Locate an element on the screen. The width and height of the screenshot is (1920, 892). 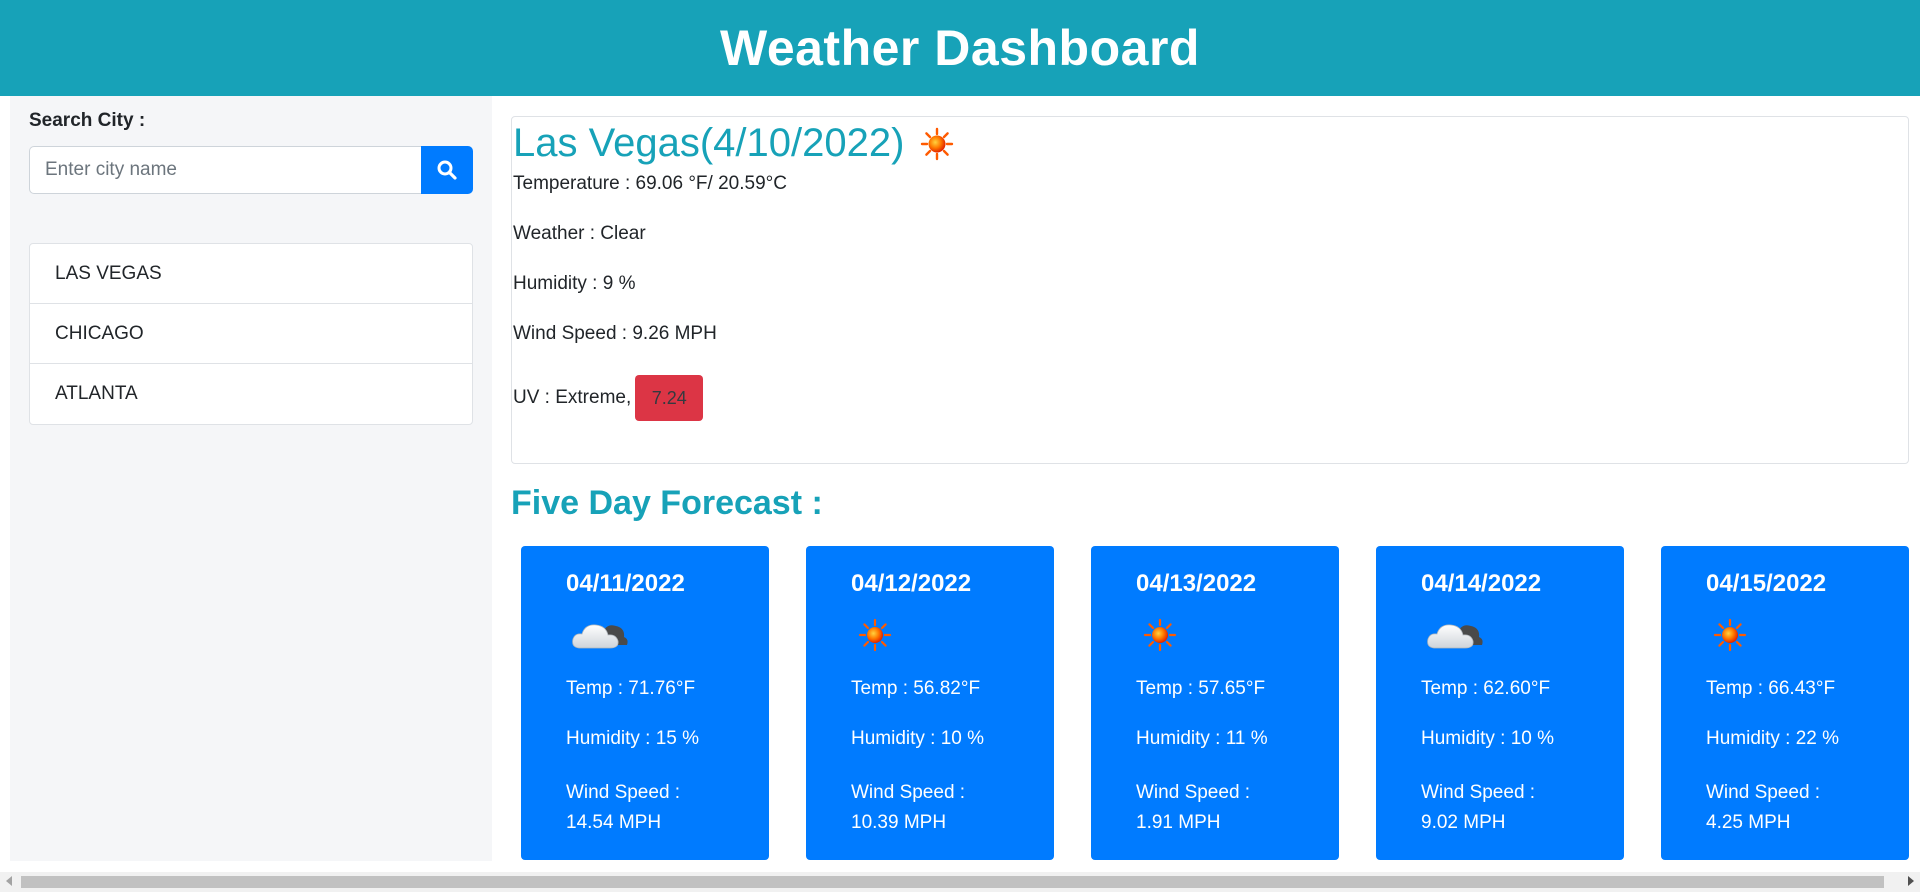
current-temperature: Temperature : 69.06 °F/ 20.59°C is located at coordinates (650, 183).